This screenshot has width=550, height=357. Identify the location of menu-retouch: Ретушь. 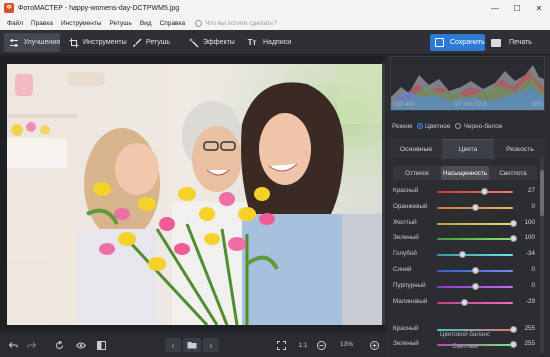
(120, 23).